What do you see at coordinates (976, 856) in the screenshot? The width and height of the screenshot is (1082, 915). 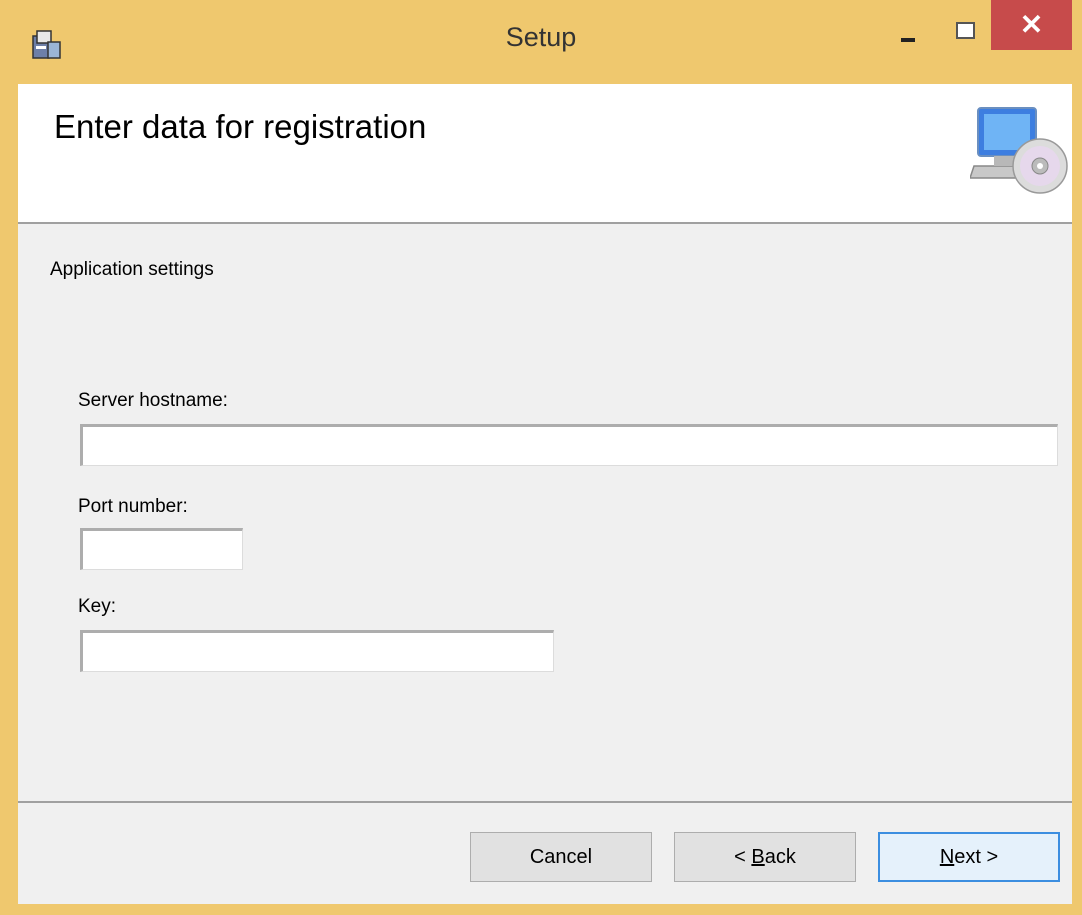 I see `next-label: ext >` at bounding box center [976, 856].